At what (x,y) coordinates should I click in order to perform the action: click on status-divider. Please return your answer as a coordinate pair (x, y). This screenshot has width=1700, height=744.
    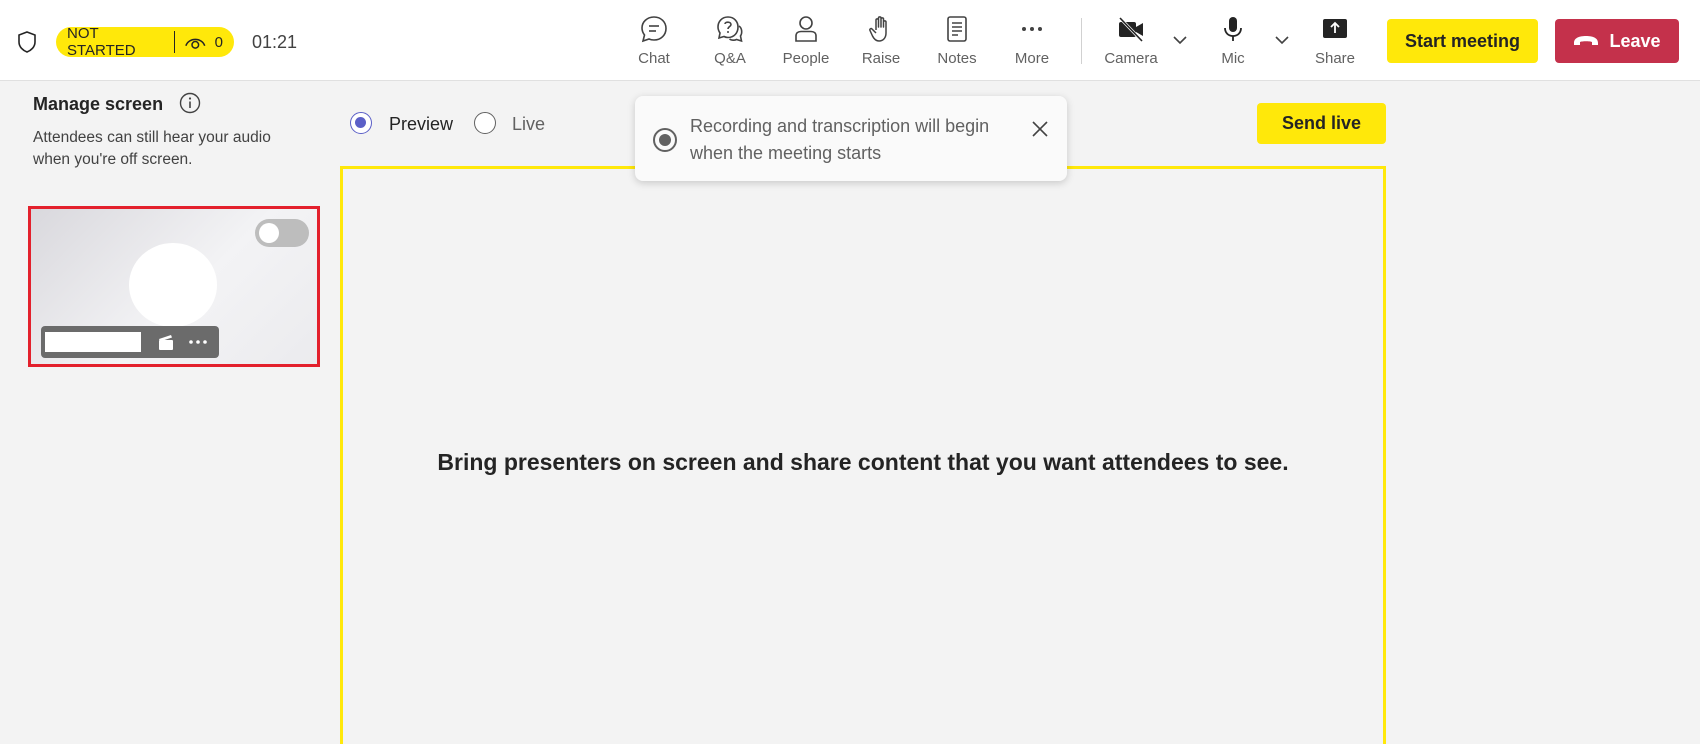
    Looking at the image, I should click on (175, 42).